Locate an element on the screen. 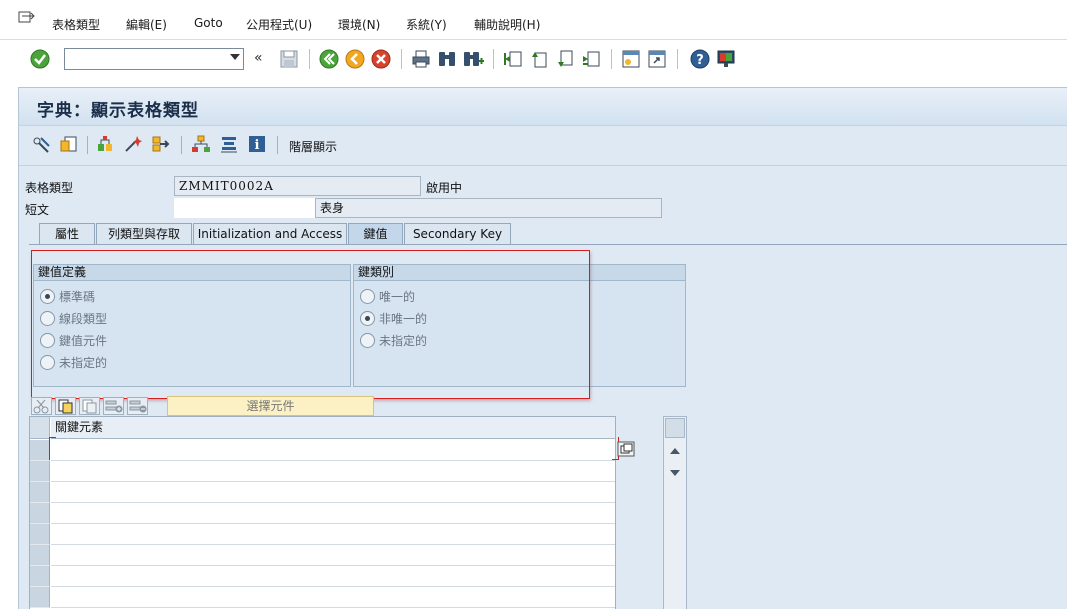 The height and width of the screenshot is (609, 1067). delete-row-button is located at coordinates (137, 406).